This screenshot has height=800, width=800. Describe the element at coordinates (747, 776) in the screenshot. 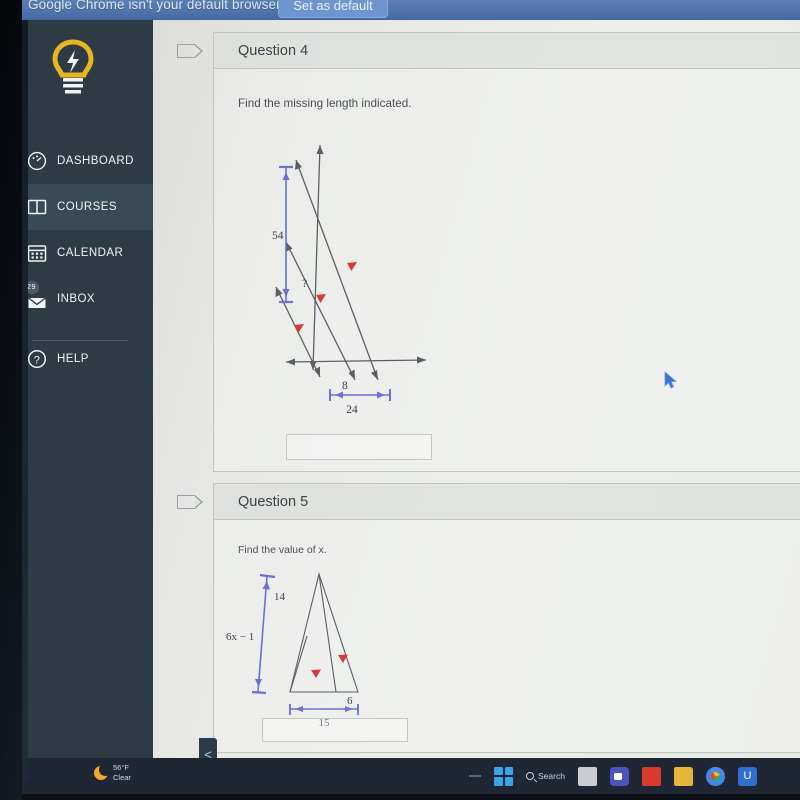

I see `blue-u-app-icon: U` at that location.